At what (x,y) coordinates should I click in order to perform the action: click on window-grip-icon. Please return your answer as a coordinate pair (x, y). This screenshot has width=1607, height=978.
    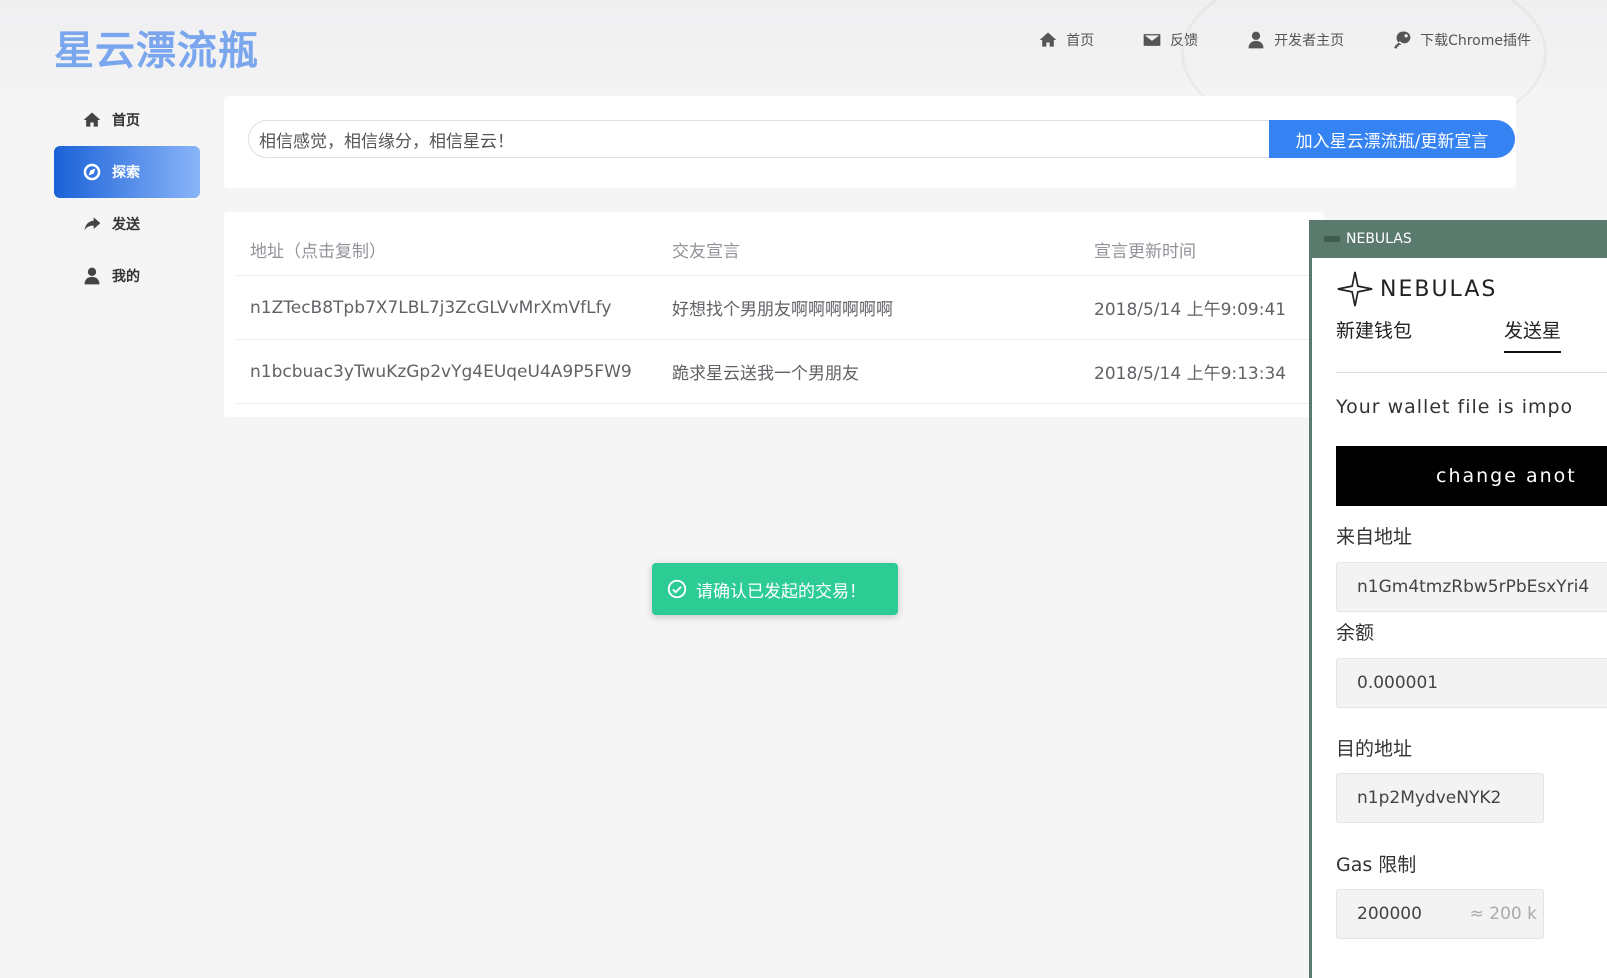
    Looking at the image, I should click on (1332, 239).